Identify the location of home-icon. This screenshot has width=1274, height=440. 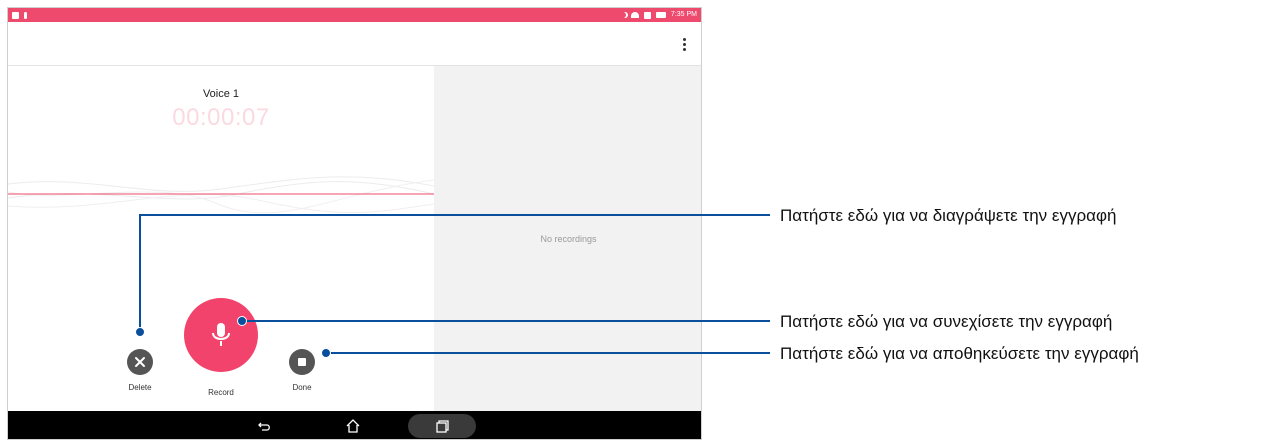
(353, 426).